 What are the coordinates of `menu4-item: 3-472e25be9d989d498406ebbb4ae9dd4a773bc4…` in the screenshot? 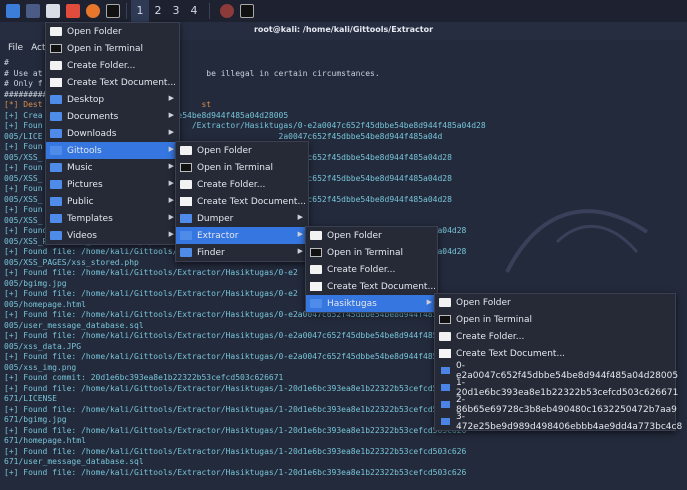 It's located at (558, 422).